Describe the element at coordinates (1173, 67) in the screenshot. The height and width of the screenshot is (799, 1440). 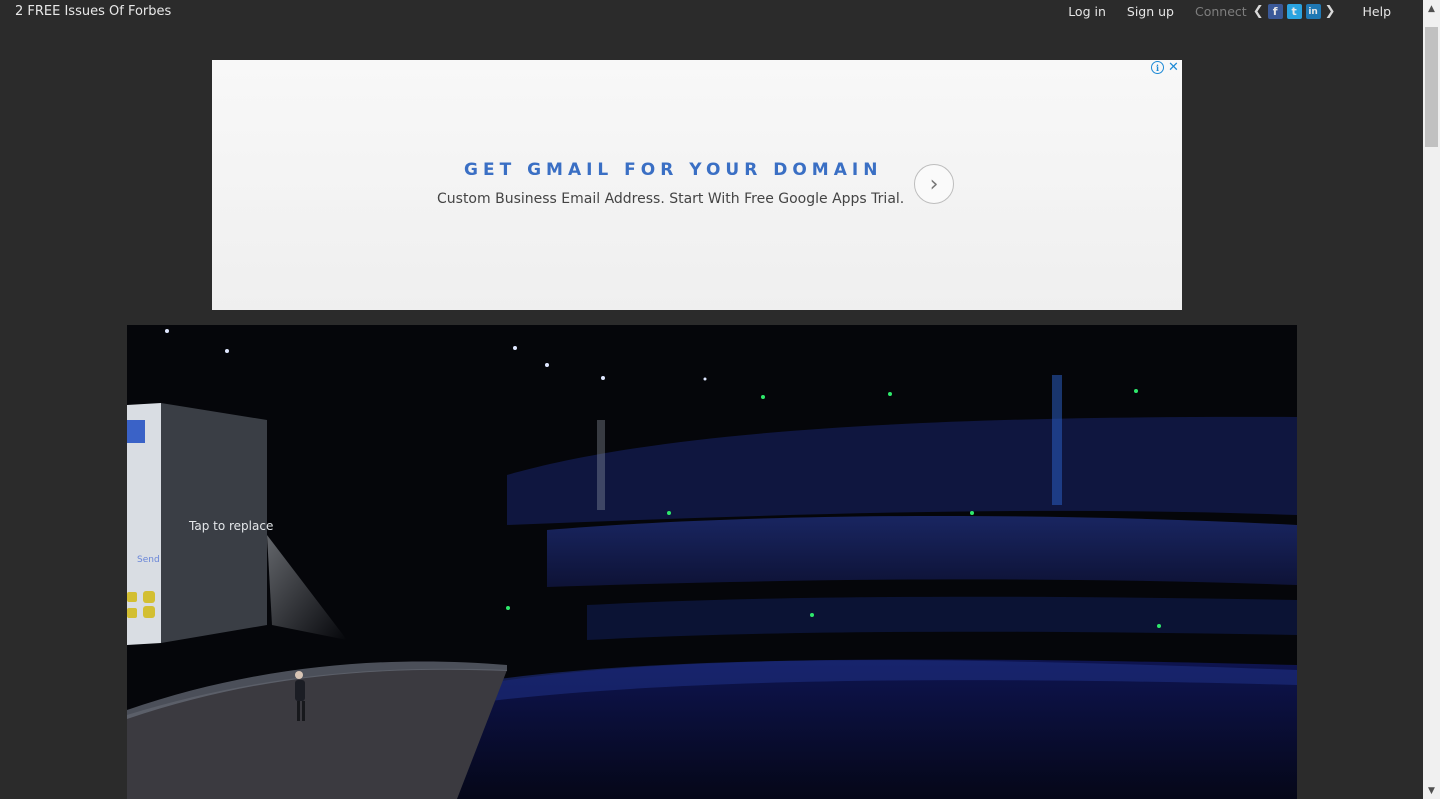
I see `close-icon: ✕` at that location.